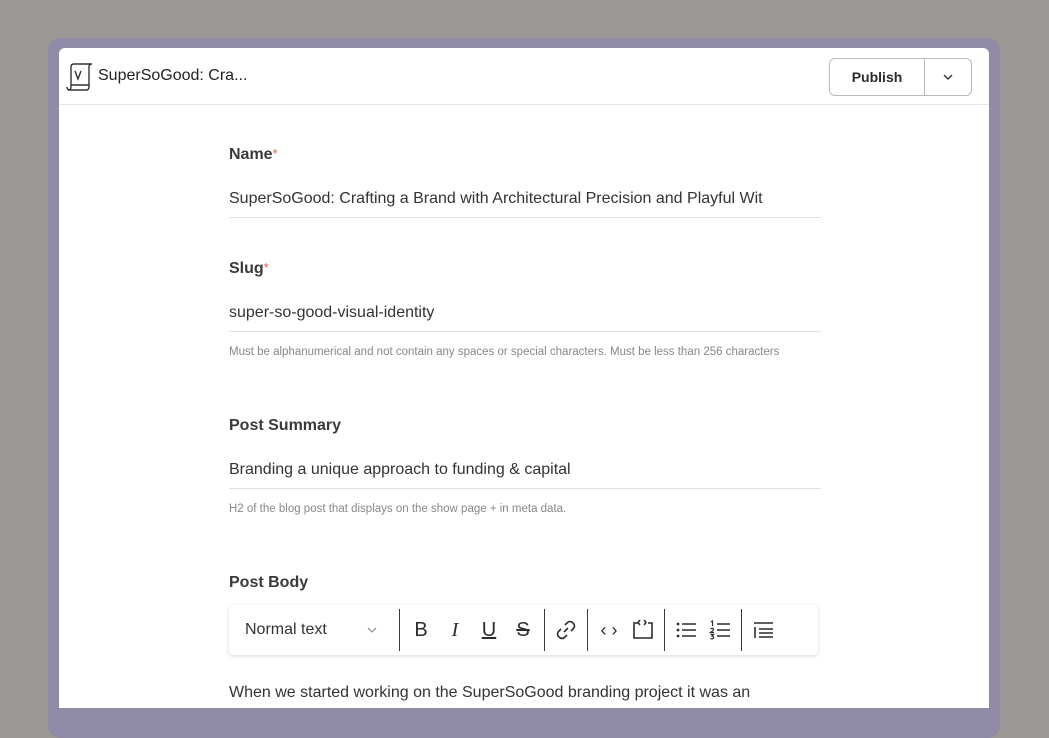 This screenshot has width=1049, height=738. I want to click on scroll-logo-icon, so click(79, 77).